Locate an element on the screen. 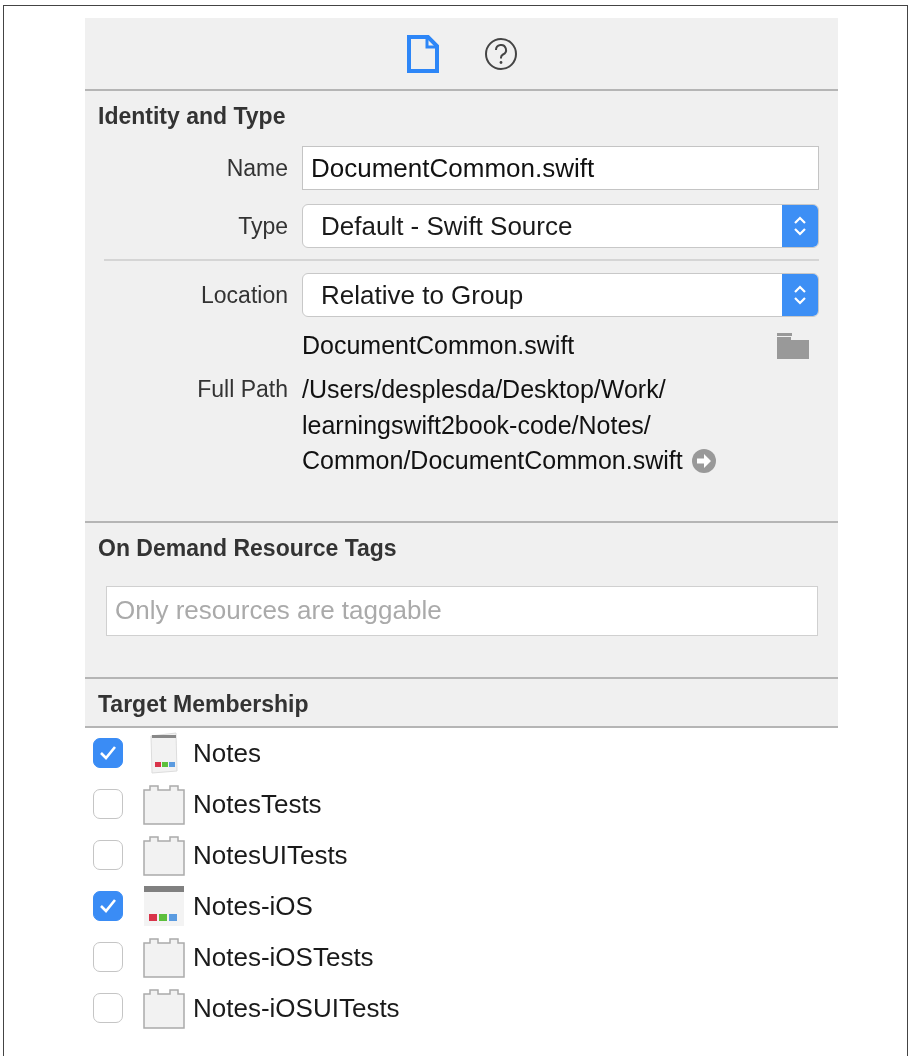  target-name: NotesUITests is located at coordinates (270, 855).